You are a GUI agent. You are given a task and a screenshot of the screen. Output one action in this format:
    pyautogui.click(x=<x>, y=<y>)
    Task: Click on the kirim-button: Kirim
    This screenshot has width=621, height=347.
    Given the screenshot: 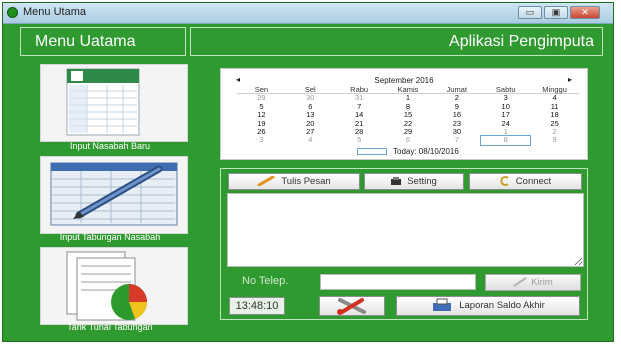 What is the action you would take?
    pyautogui.click(x=533, y=282)
    